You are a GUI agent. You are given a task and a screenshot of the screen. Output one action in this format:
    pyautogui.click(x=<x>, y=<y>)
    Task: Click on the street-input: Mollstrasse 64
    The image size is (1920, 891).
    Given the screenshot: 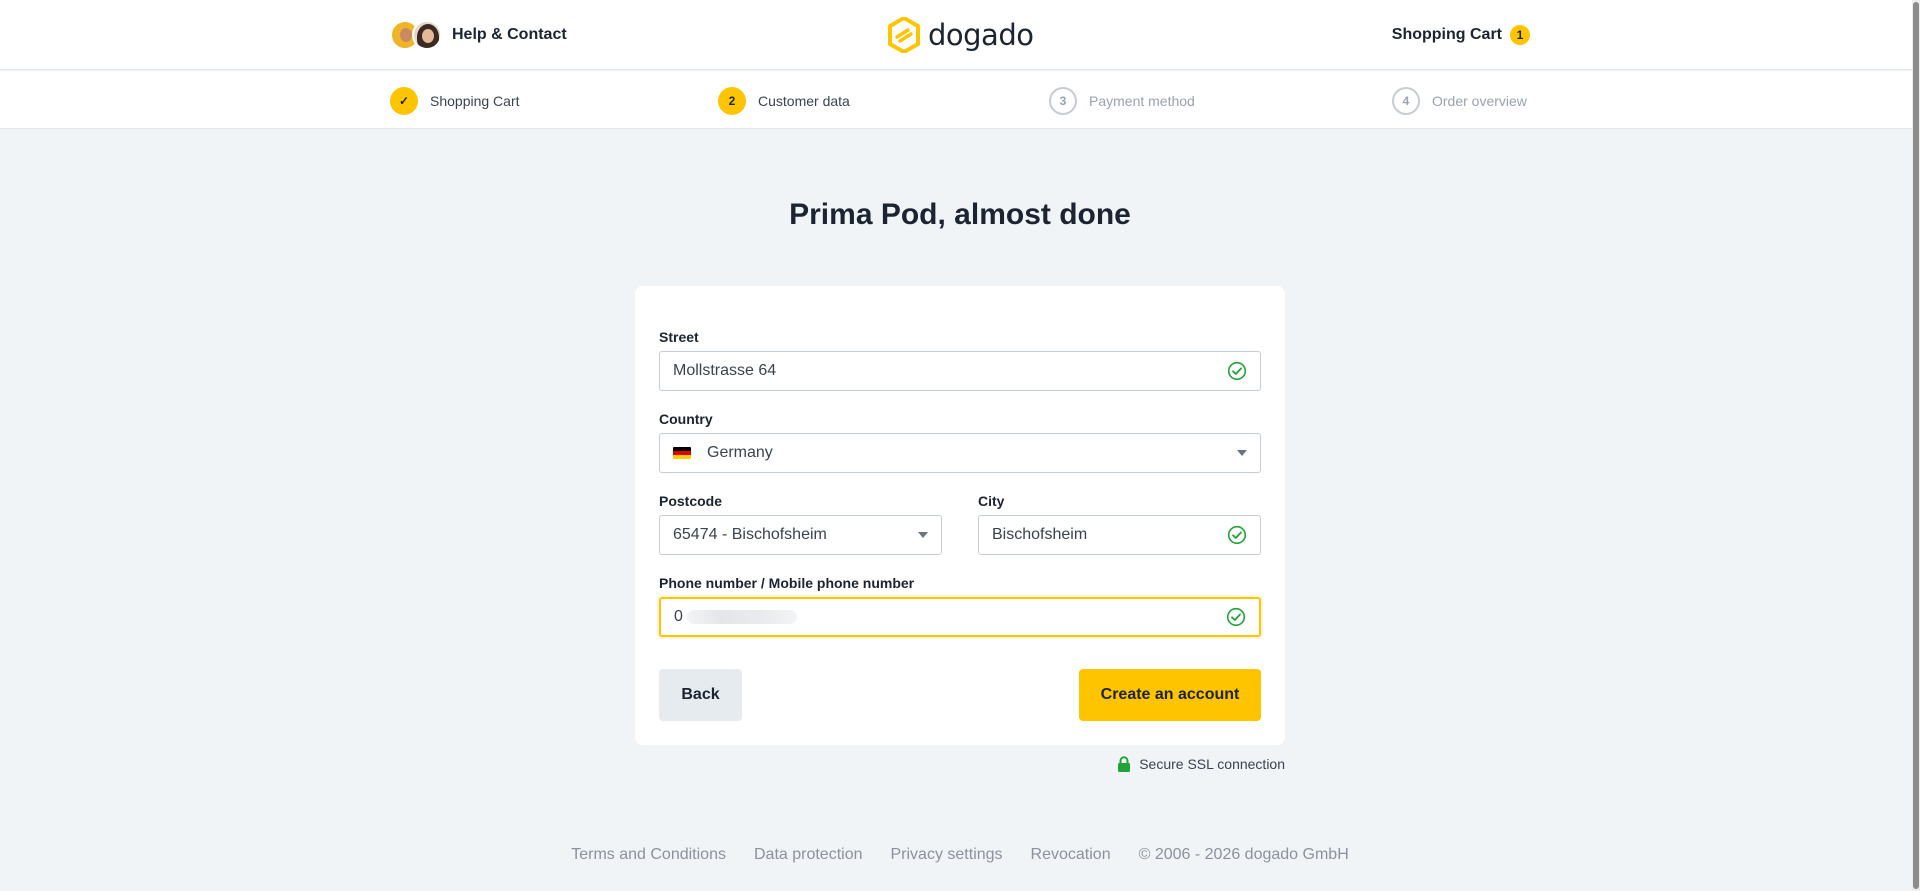 What is the action you would take?
    pyautogui.click(x=960, y=371)
    